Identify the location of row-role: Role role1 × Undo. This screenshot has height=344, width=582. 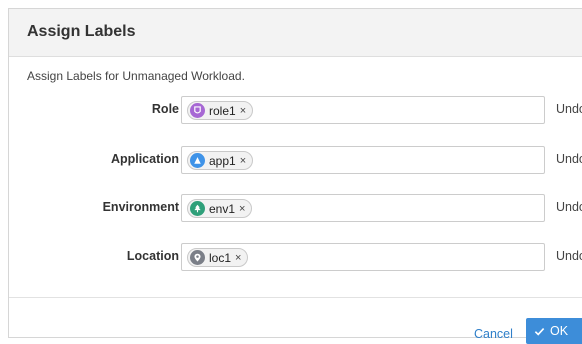
(295, 110).